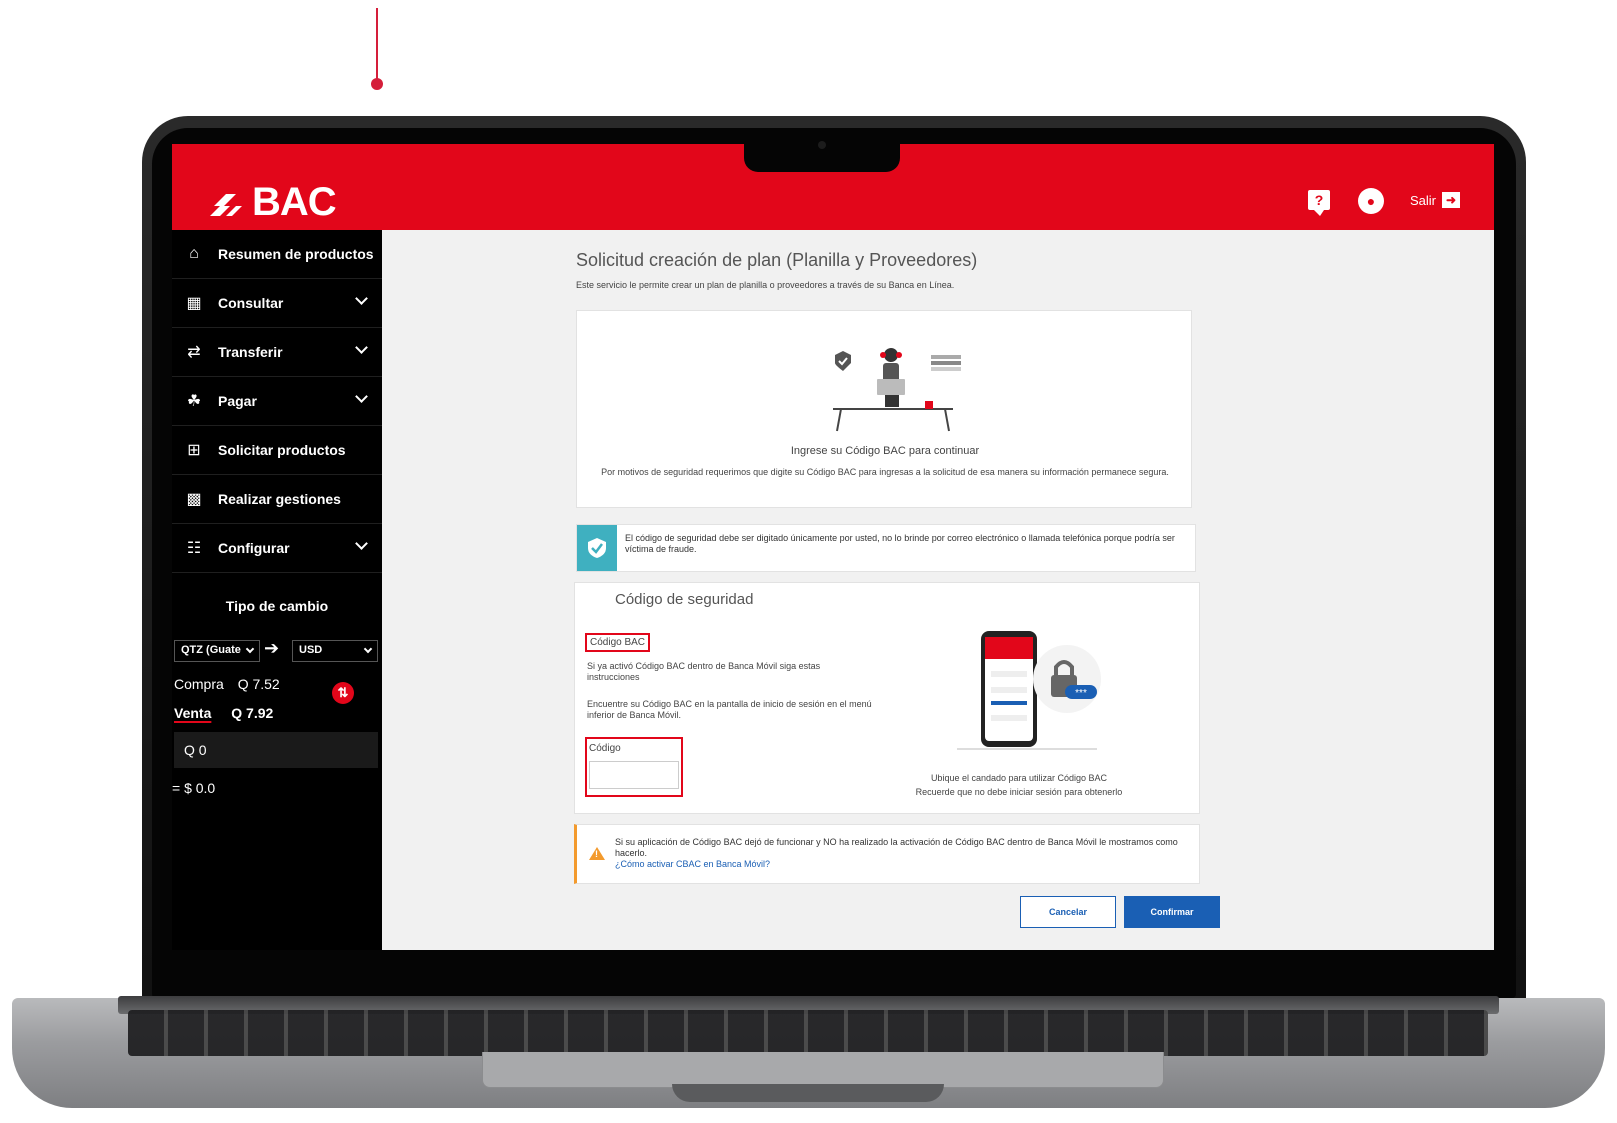 The width and height of the screenshot is (1617, 1123). What do you see at coordinates (194, 352) in the screenshot?
I see `transfer-icon: ⇄` at bounding box center [194, 352].